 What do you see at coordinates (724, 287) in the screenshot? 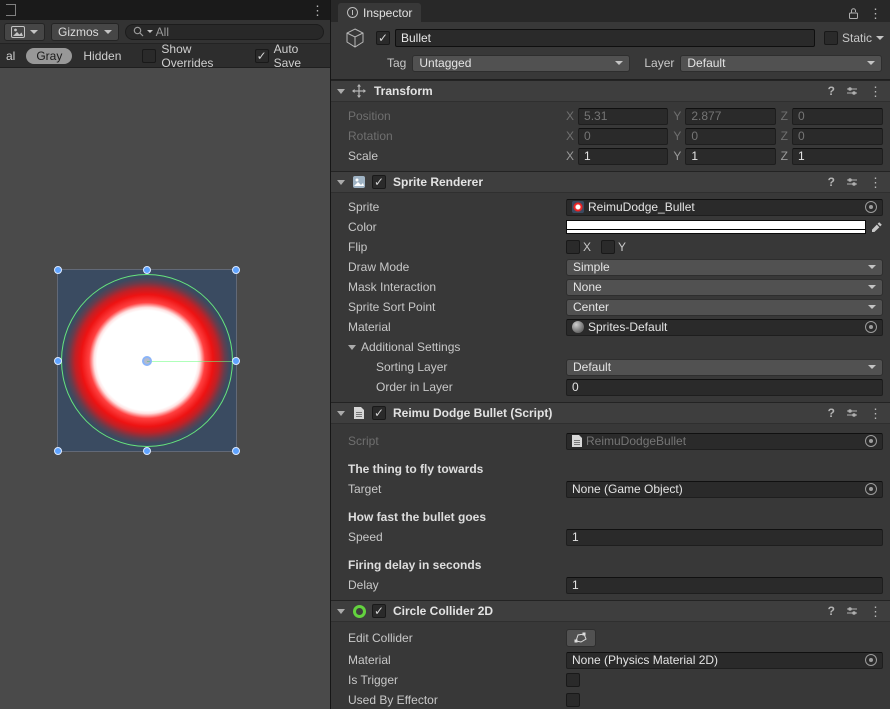
I see `mask-interaction-dropdown: None` at bounding box center [724, 287].